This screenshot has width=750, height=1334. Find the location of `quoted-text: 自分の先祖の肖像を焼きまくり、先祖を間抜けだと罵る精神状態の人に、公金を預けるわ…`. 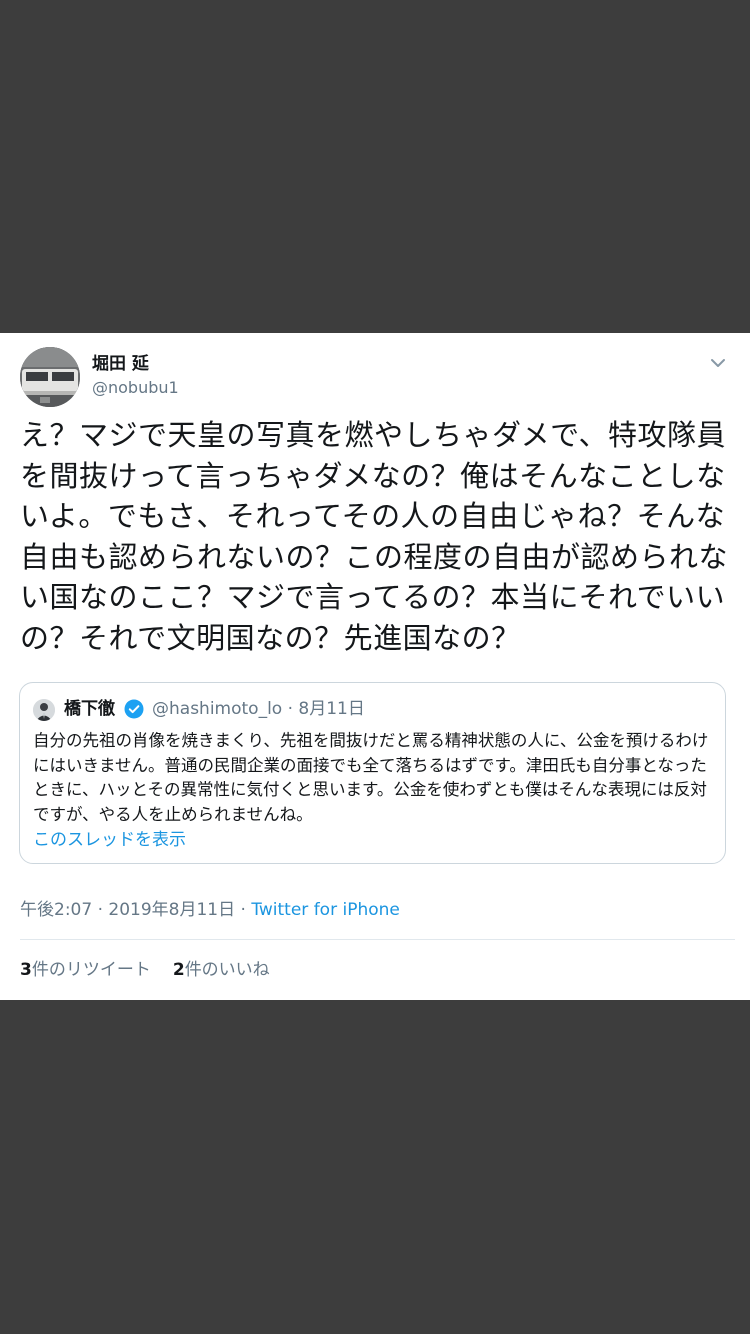

quoted-text: 自分の先祖の肖像を焼きまくり、先祖を間抜けだと罵る精神状態の人に、公金を預けるわ… is located at coordinates (371, 777).